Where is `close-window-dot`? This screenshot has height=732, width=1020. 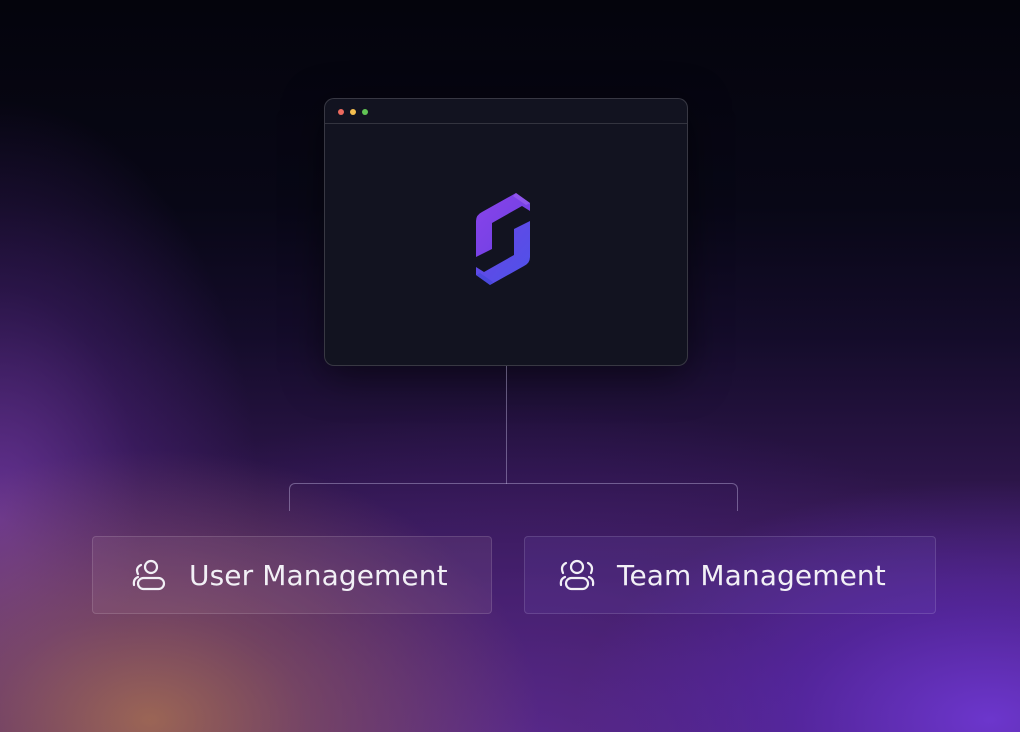 close-window-dot is located at coordinates (341, 112).